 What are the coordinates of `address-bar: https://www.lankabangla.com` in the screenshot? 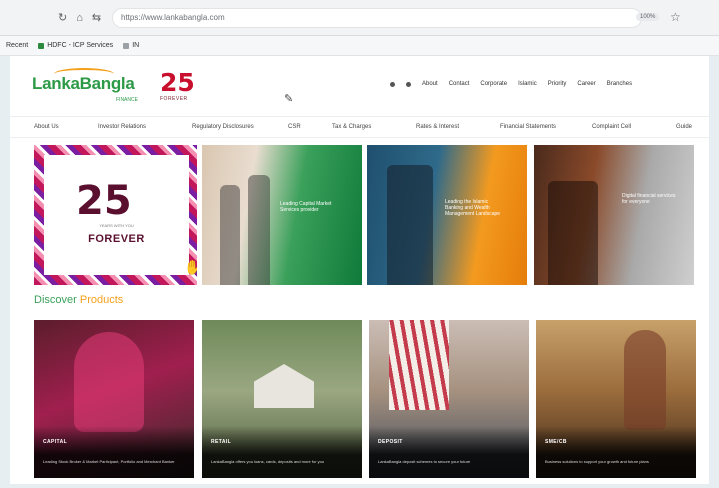 It's located at (377, 18).